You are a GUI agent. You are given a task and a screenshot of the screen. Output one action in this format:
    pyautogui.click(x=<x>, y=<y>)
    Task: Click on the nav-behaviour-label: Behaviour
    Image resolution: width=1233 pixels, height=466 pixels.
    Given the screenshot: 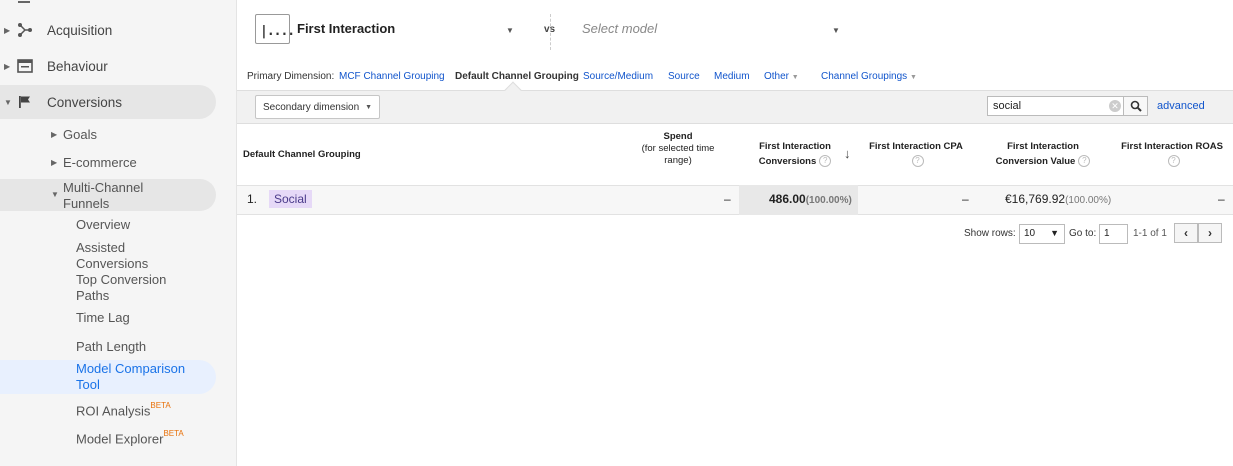 What is the action you would take?
    pyautogui.click(x=77, y=66)
    